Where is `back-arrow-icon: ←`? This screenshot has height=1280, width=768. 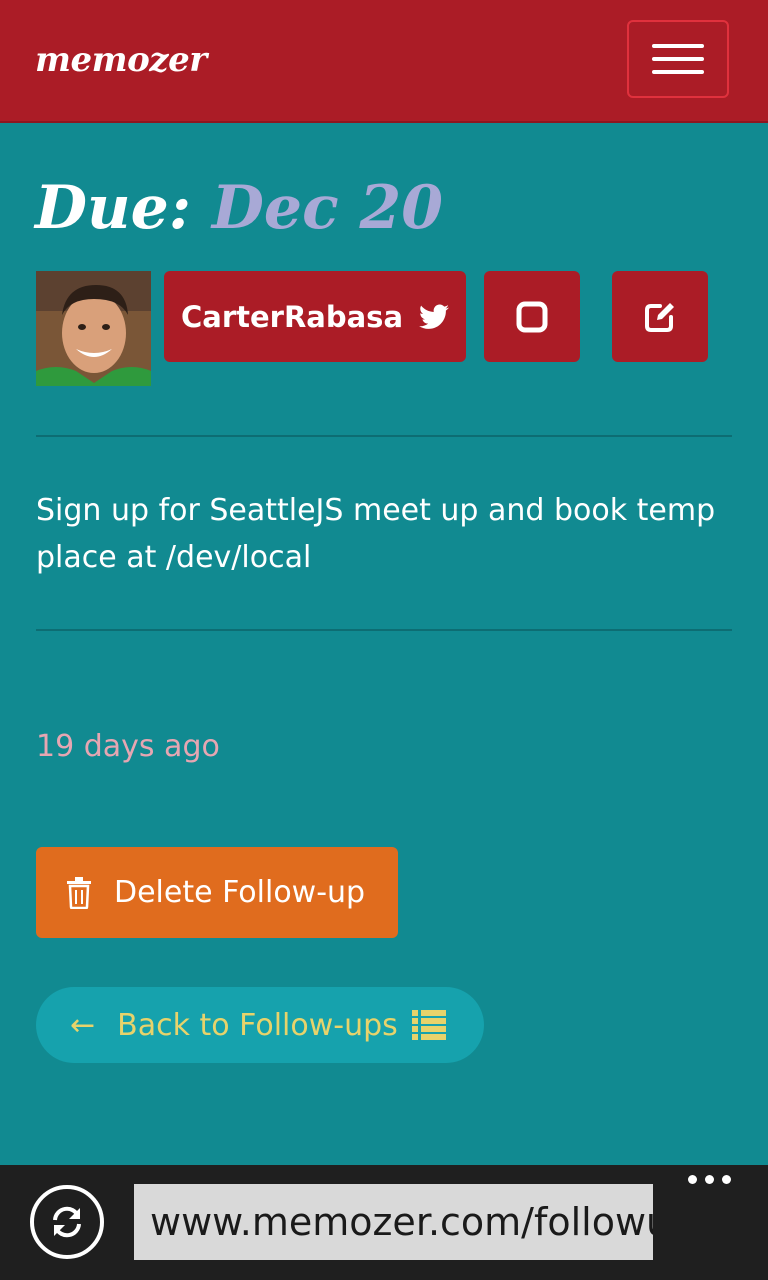
back-arrow-icon: ← is located at coordinates (83, 1025).